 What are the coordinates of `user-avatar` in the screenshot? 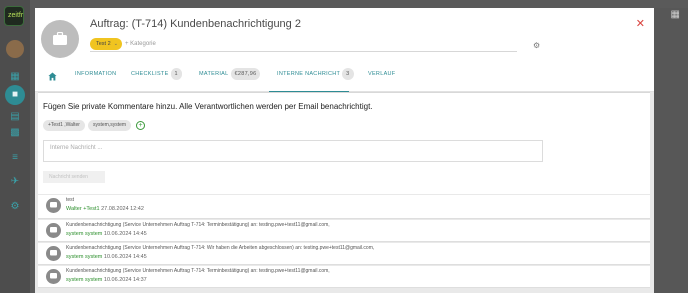 It's located at (15, 49).